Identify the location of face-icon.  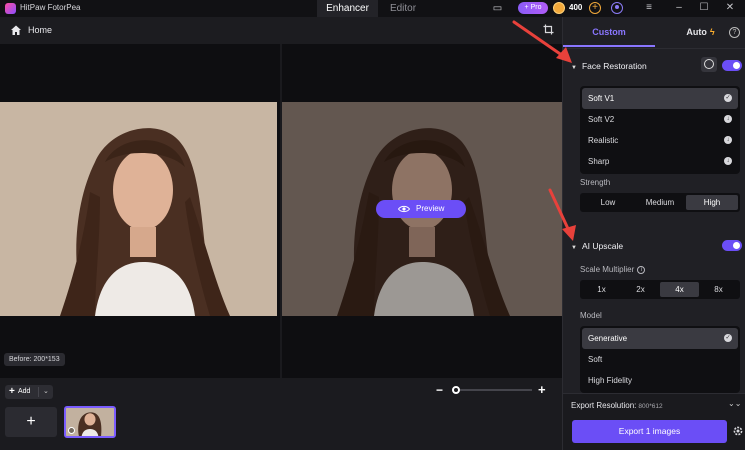
(709, 64).